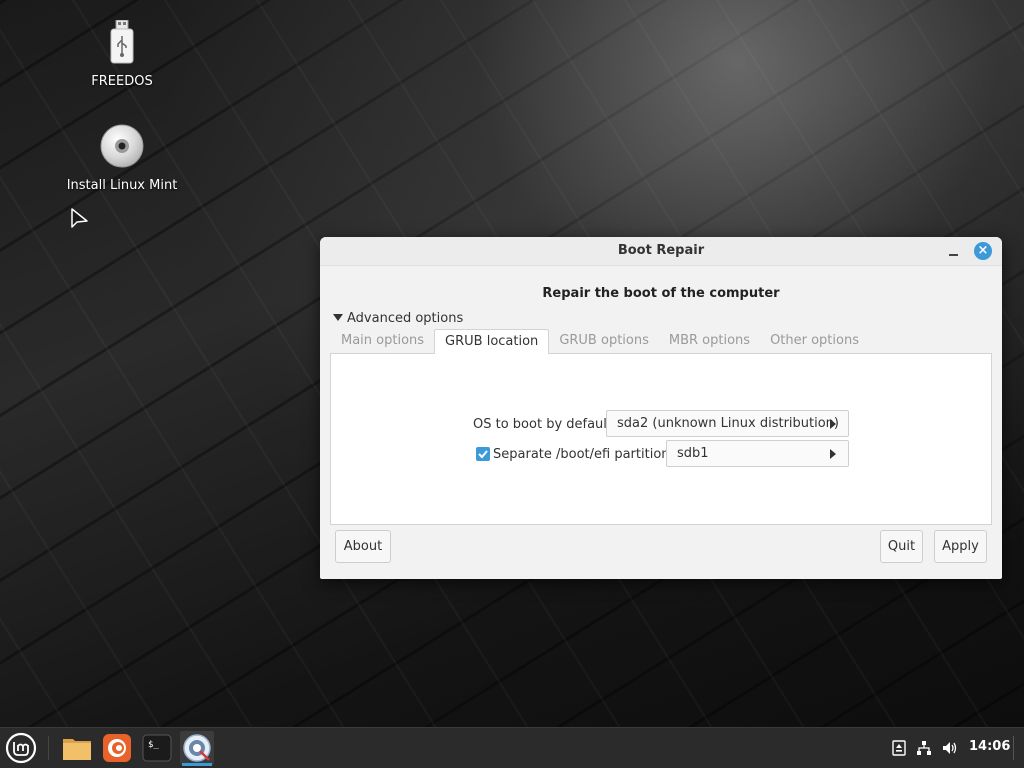 The width and height of the screenshot is (1024, 768). I want to click on apply-button: Apply, so click(960, 546).